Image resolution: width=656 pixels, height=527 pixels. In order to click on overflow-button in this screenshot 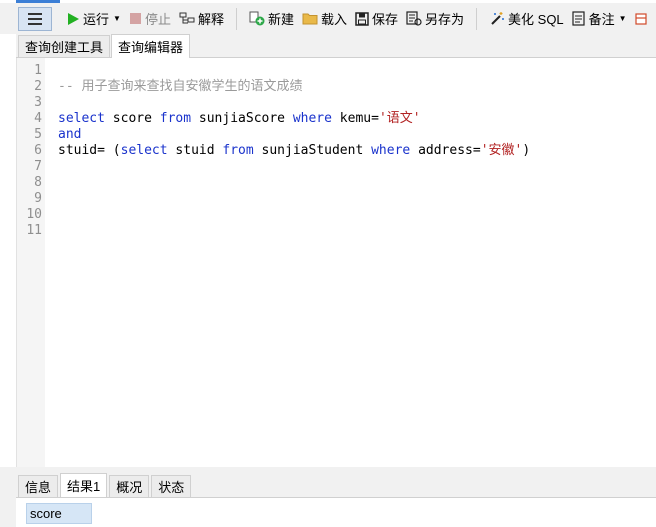, I will do `click(642, 19)`.